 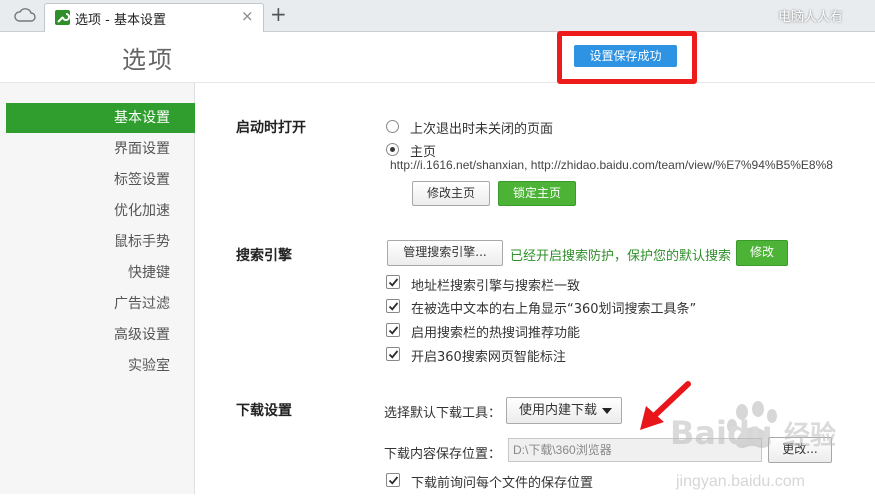 What do you see at coordinates (537, 193) in the screenshot?
I see `lock-home-button: 锁定主页` at bounding box center [537, 193].